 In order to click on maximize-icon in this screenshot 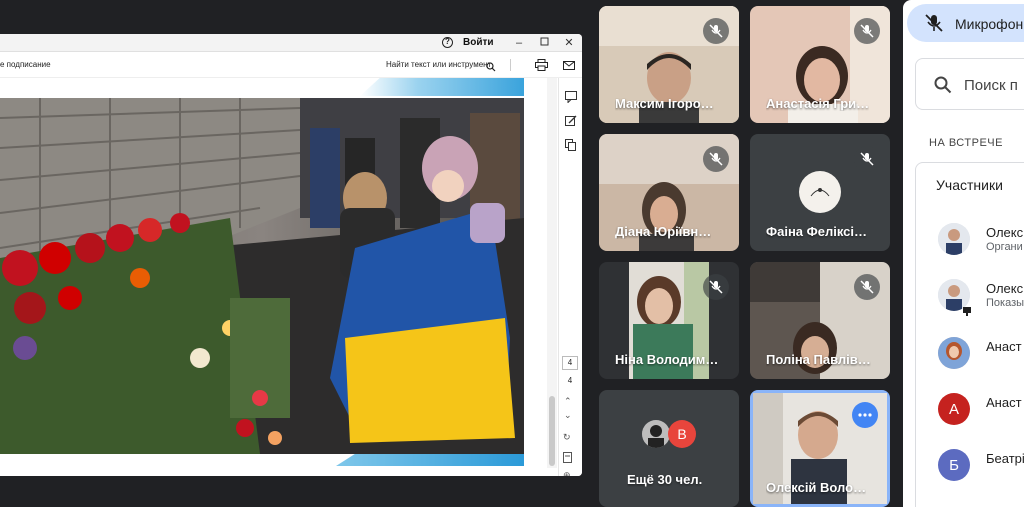, I will do `click(544, 43)`.